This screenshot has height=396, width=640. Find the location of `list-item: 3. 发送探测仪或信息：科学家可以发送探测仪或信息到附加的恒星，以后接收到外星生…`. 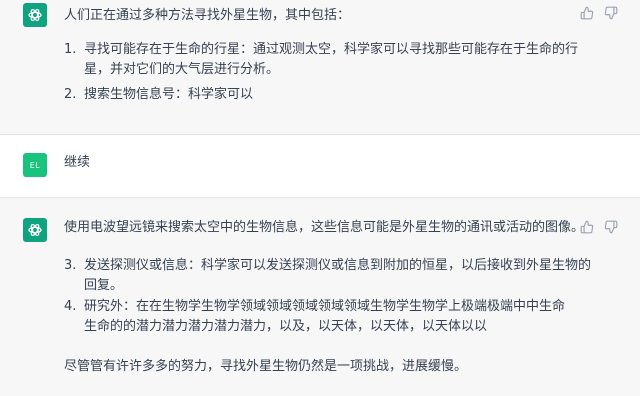

list-item: 3. 发送探测仪或信息：科学家可以发送探测仪或信息到附加的恒星，以后接收到外星生… is located at coordinates (327, 276).